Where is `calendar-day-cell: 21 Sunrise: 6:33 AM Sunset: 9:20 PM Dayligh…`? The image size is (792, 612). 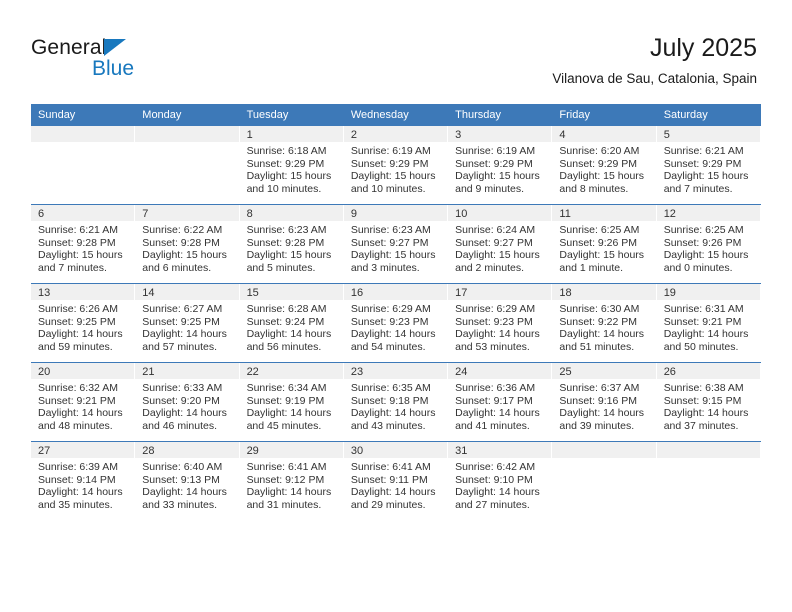 calendar-day-cell: 21 Sunrise: 6:33 AM Sunset: 9:20 PM Dayligh… is located at coordinates (187, 402).